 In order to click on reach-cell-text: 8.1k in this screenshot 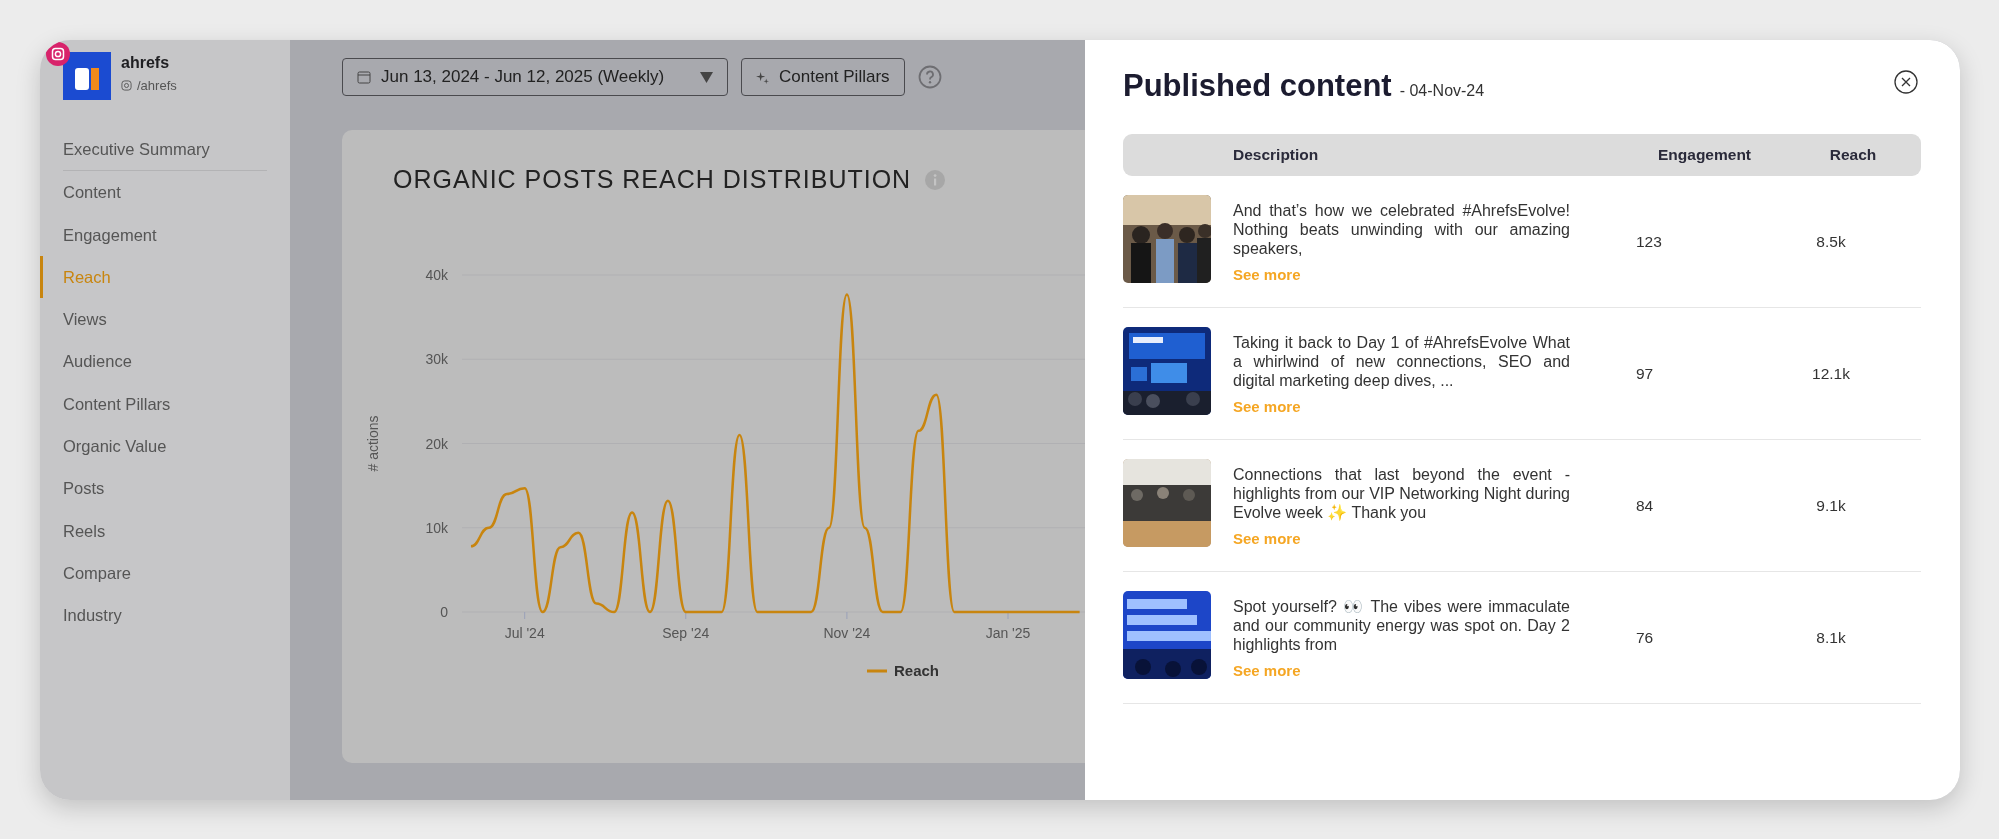, I will do `click(1831, 637)`.